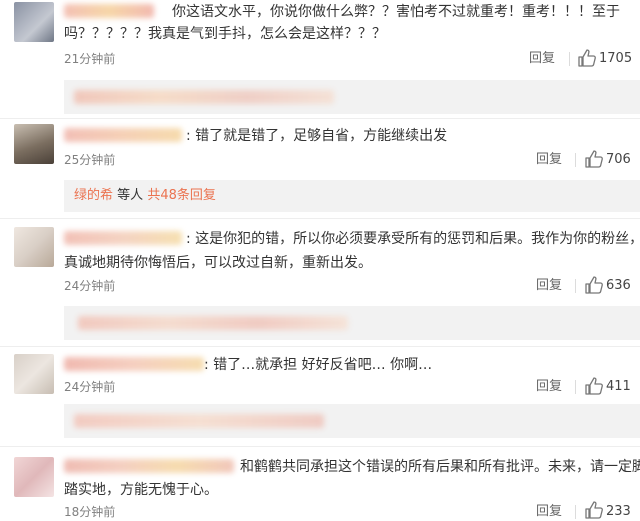  Describe the element at coordinates (141, 490) in the screenshot. I see `comment-text-line: 踏实地，方能无愧于心。` at that location.